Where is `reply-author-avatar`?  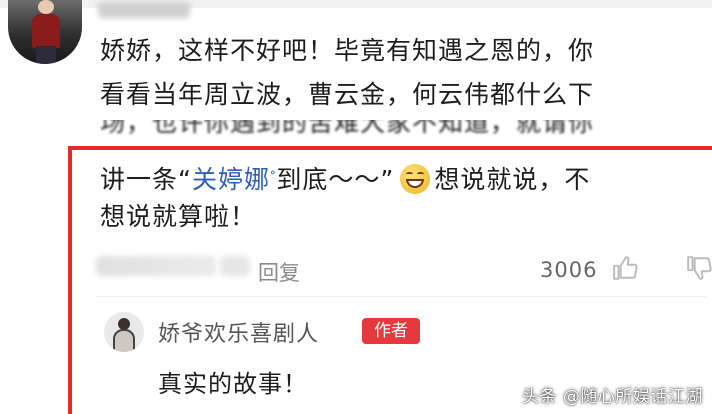 reply-author-avatar is located at coordinates (124, 332).